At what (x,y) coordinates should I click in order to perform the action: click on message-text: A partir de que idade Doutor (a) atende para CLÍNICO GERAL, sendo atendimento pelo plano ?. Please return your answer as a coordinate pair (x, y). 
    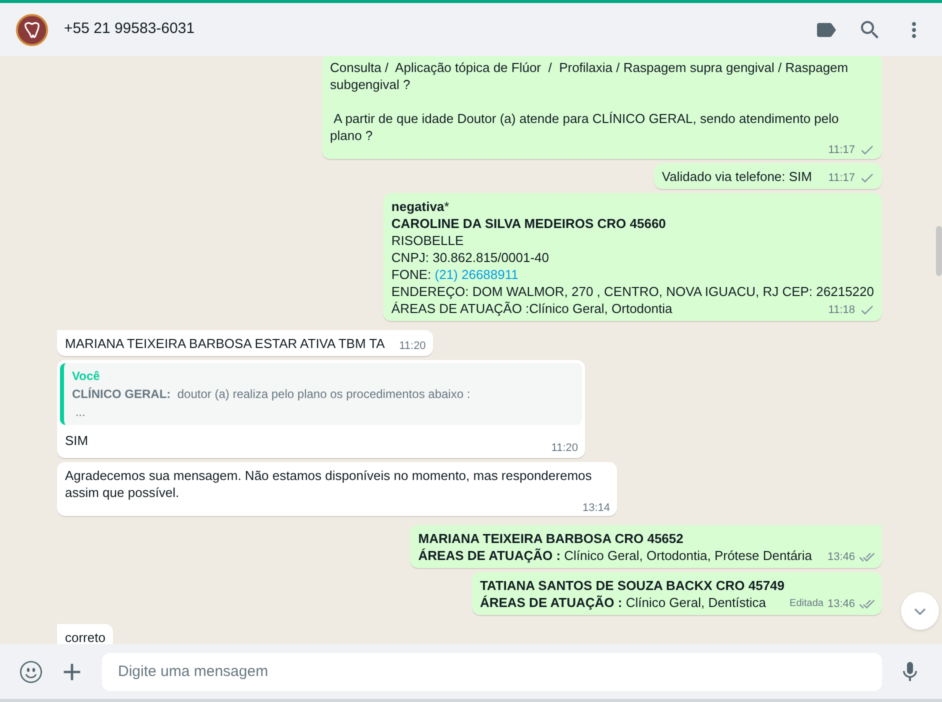
    Looking at the image, I should click on (585, 127).